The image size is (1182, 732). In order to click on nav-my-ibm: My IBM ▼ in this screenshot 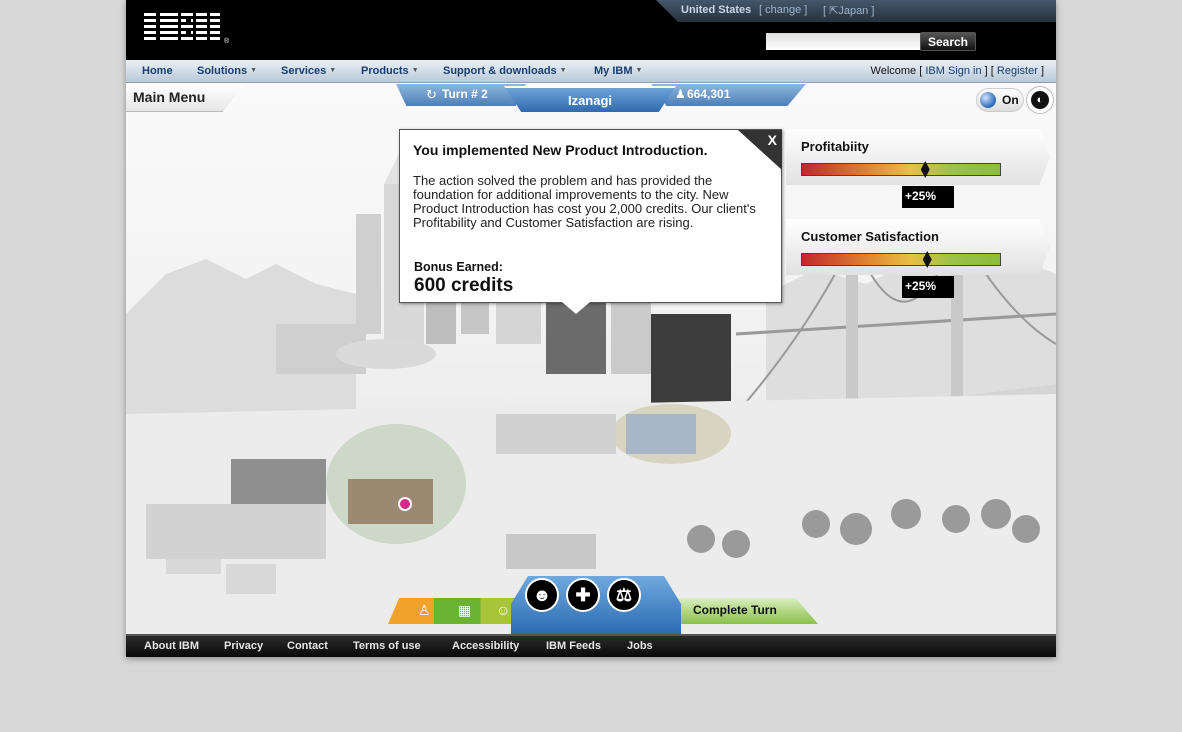, I will do `click(618, 71)`.